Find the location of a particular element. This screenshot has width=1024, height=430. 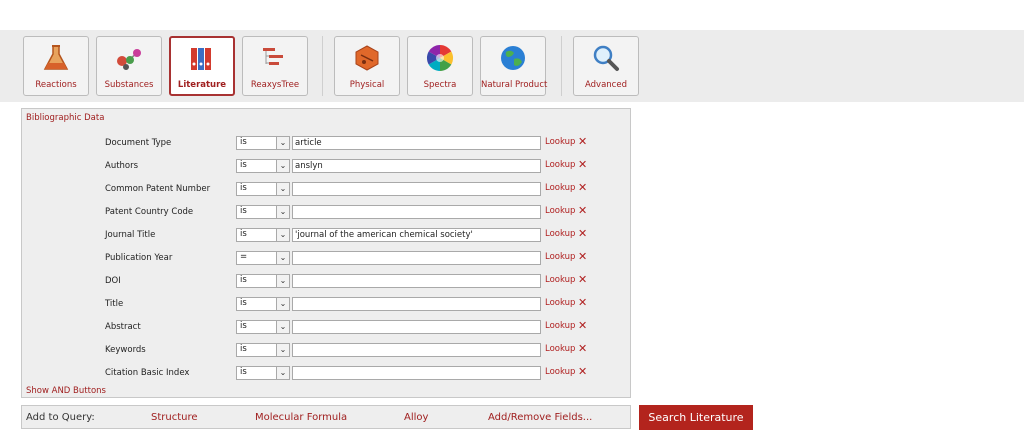

field-label: Authors is located at coordinates (122, 166).